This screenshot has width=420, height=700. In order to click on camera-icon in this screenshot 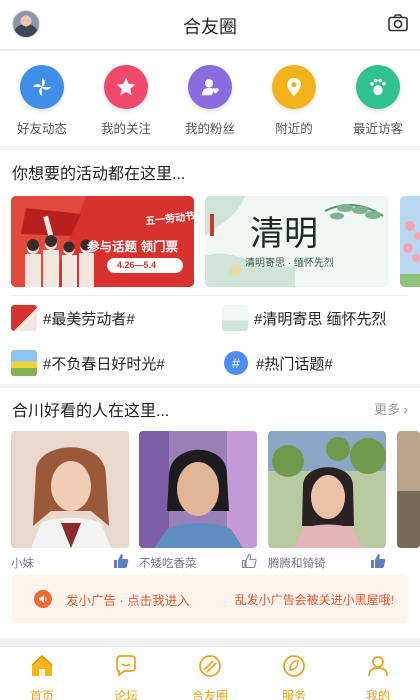, I will do `click(398, 23)`.